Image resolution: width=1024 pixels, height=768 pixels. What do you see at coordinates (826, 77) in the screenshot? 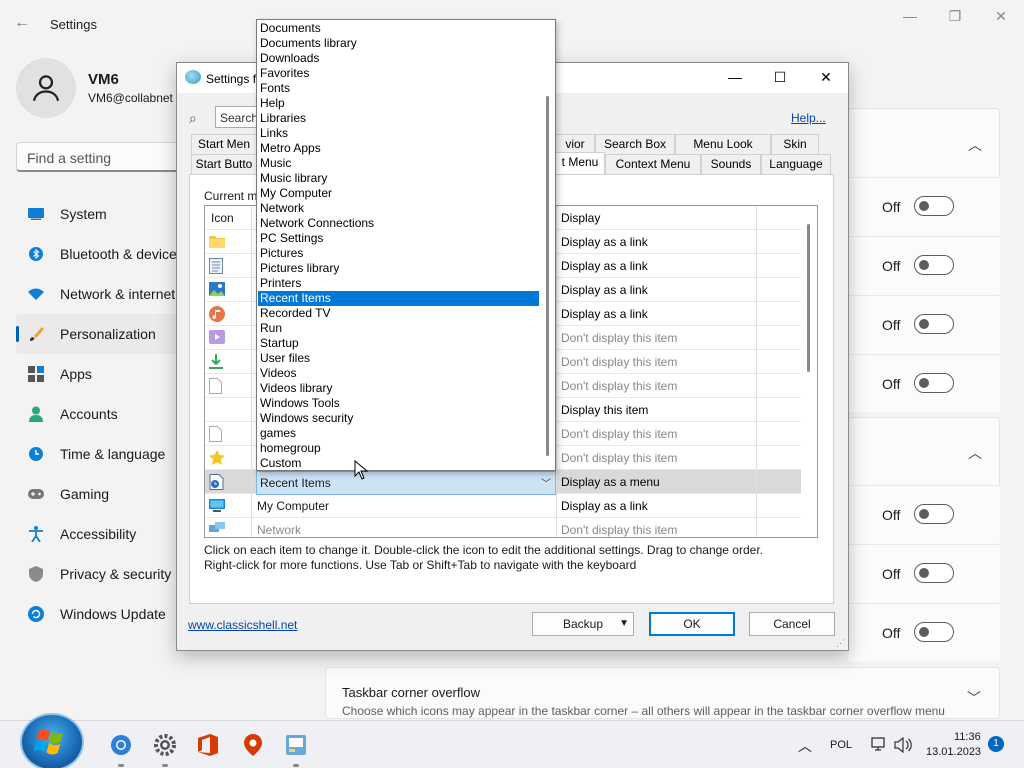
I see `dialog-close-button: ✕` at bounding box center [826, 77].